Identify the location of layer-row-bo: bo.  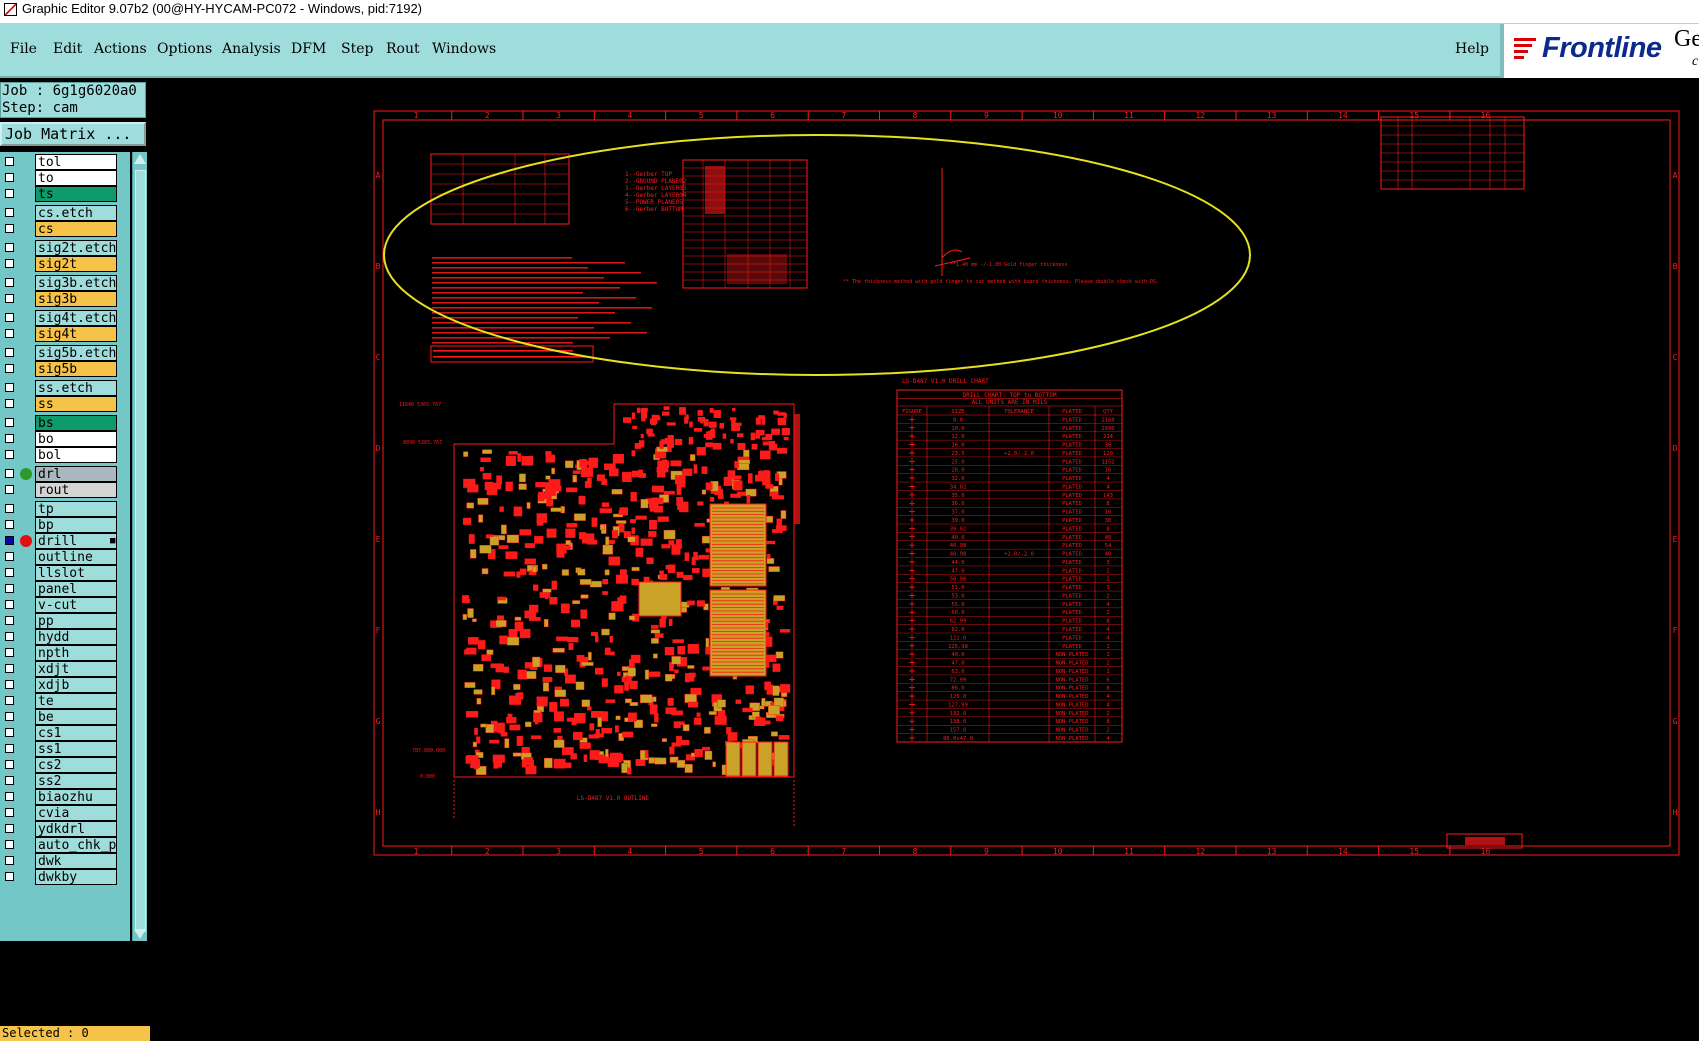
(60, 439).